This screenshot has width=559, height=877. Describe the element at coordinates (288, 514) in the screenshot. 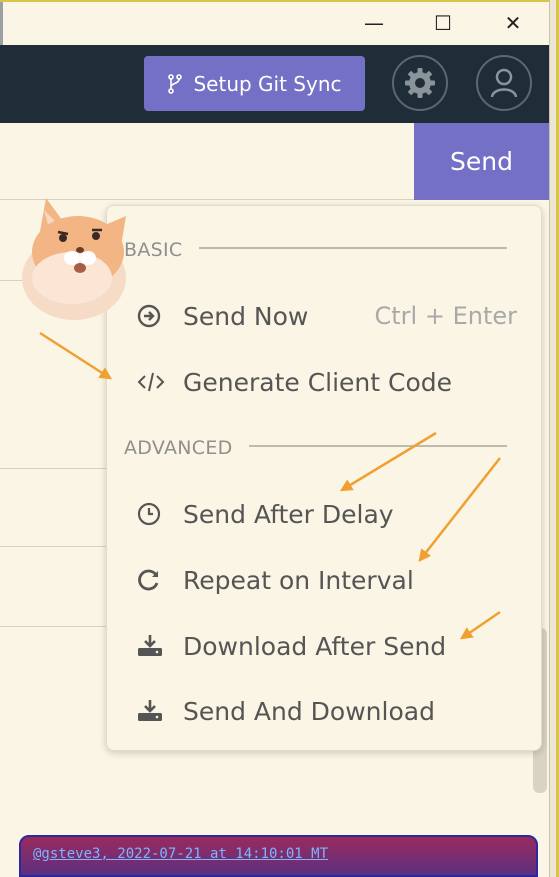

I see `menu-item-label: Send After Delay` at that location.